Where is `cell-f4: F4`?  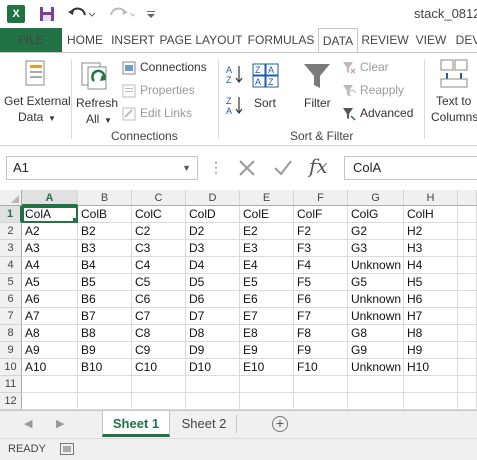
cell-f4: F4 is located at coordinates (321, 265).